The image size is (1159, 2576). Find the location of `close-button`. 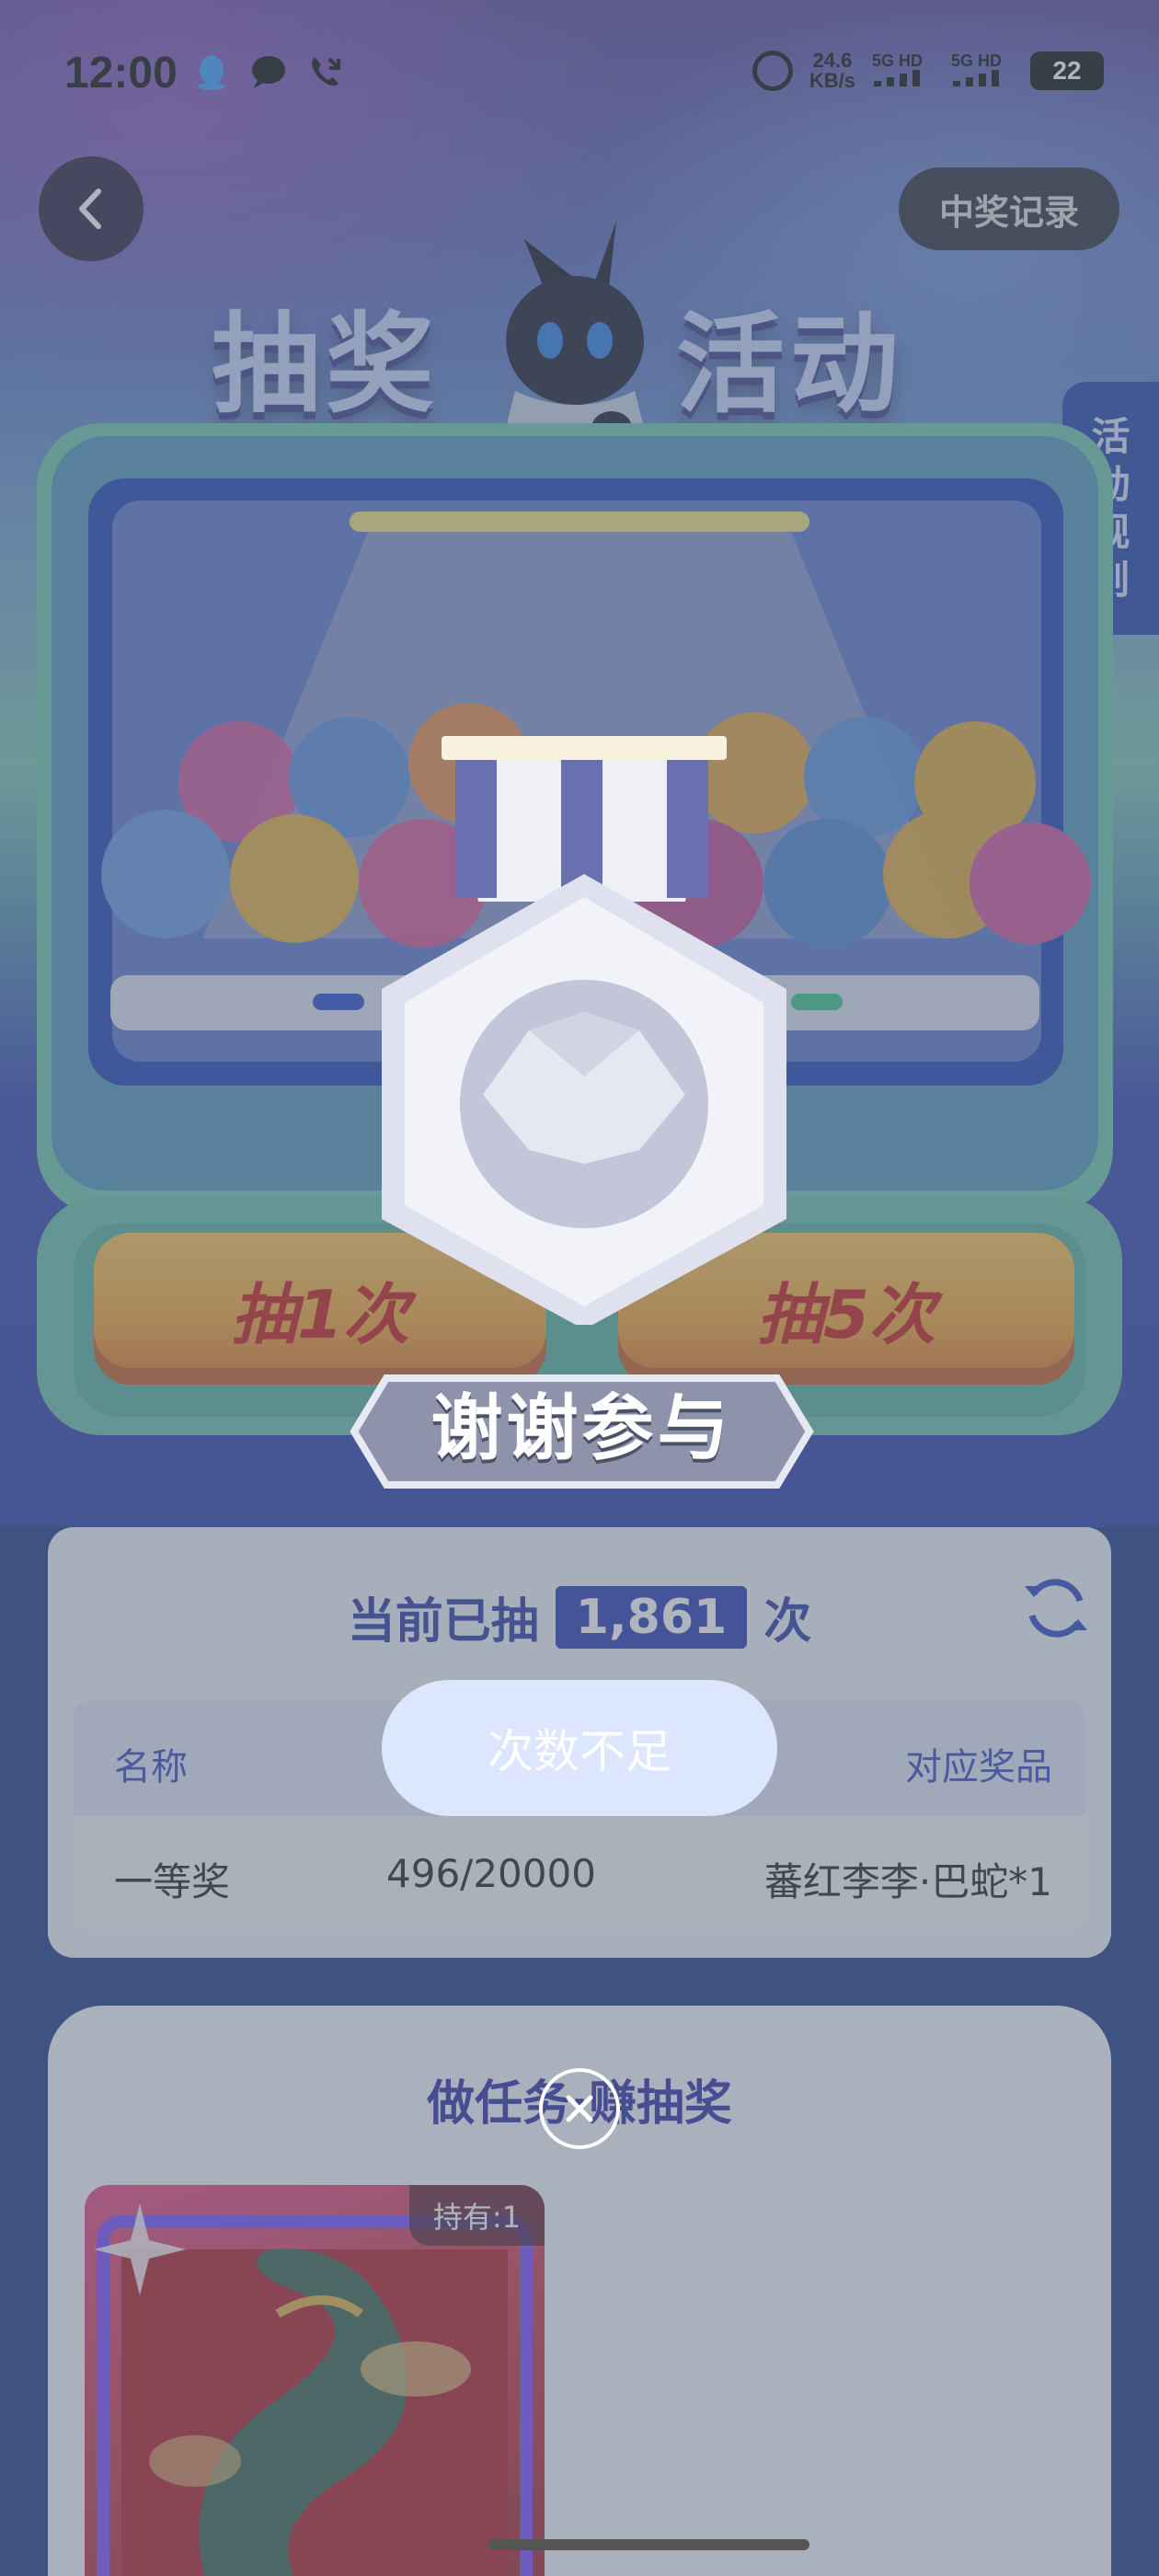

close-button is located at coordinates (579, 2108).